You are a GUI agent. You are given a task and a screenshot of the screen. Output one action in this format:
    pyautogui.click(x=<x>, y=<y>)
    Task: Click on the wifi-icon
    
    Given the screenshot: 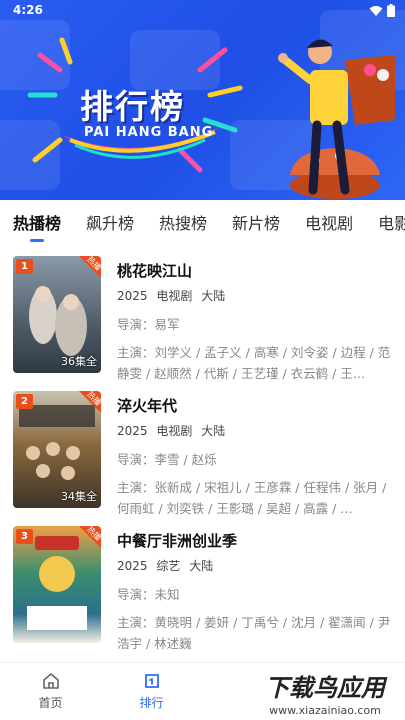 What is the action you would take?
    pyautogui.click(x=376, y=10)
    